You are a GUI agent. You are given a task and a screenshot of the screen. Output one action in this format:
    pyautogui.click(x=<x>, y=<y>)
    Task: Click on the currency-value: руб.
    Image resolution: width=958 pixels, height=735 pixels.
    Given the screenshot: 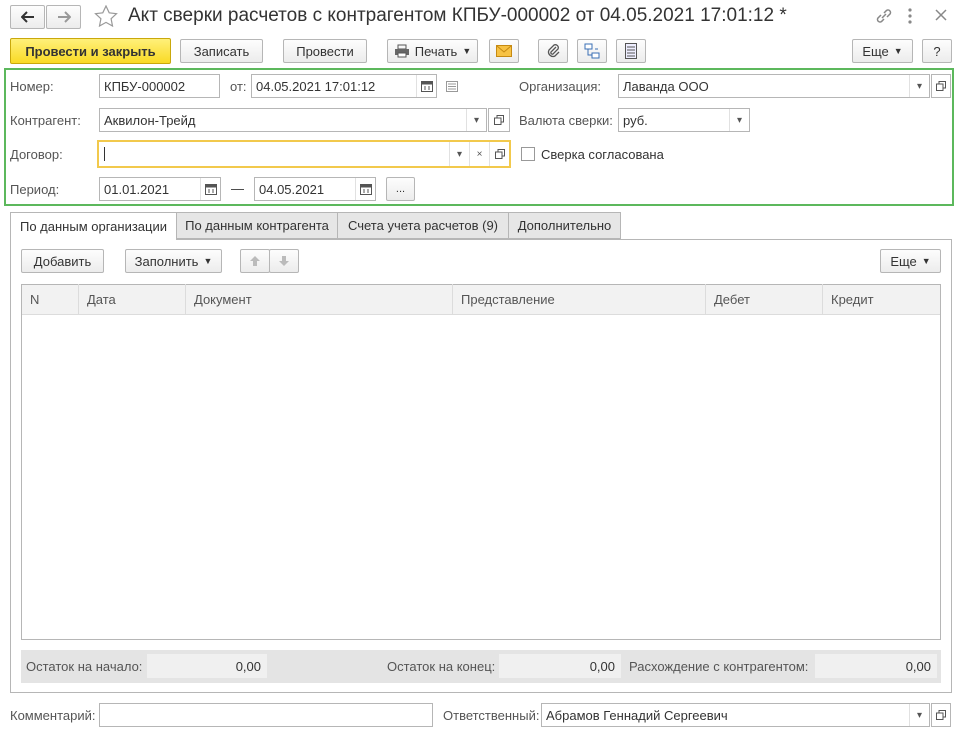 What is the action you would take?
    pyautogui.click(x=635, y=120)
    